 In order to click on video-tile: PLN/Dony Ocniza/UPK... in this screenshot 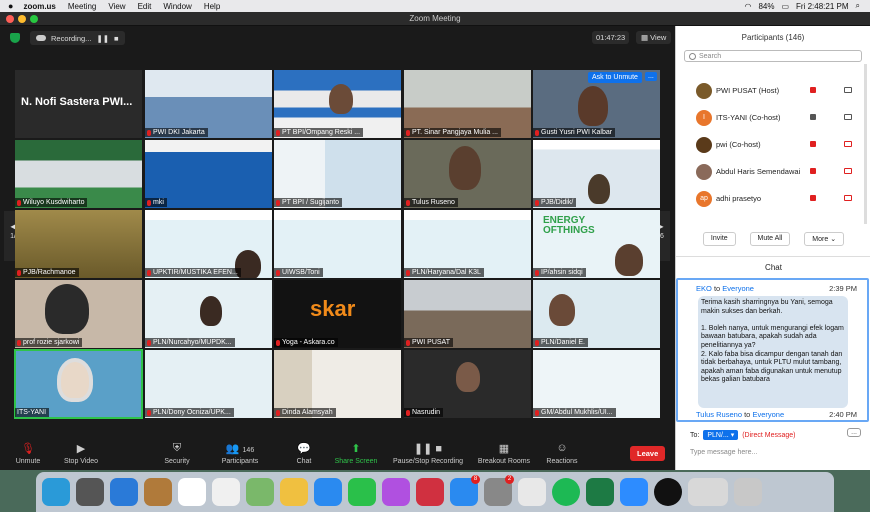, I will do `click(208, 384)`.